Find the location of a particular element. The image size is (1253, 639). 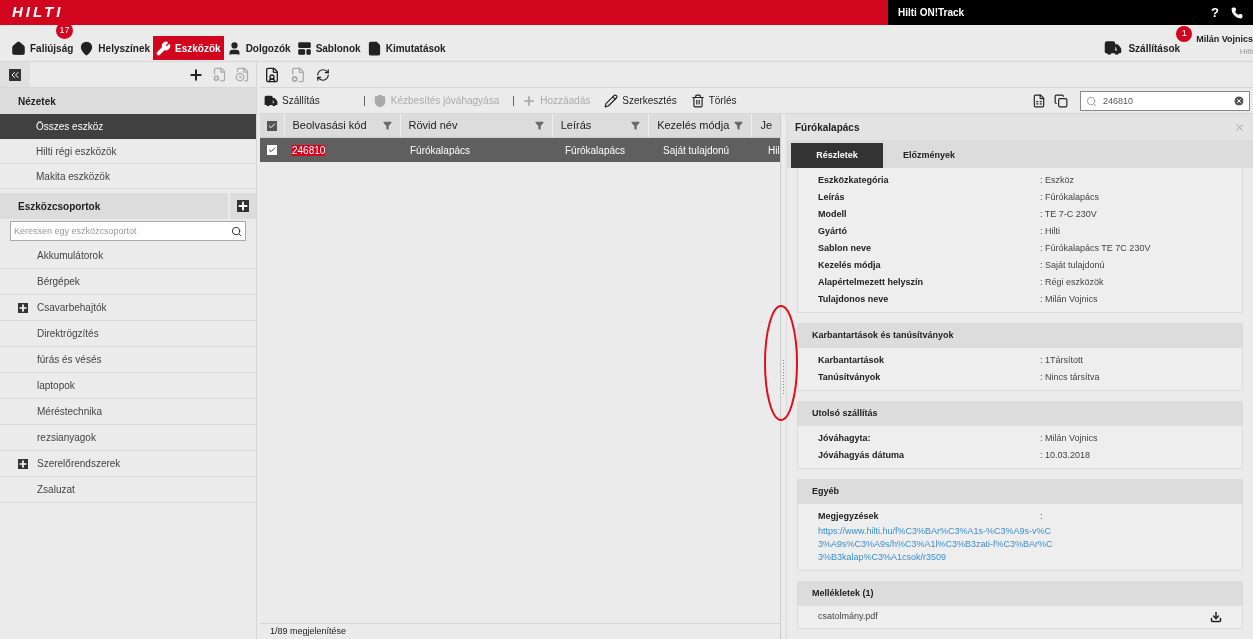

field-label: Jóváhagyás dátuma is located at coordinates (862, 455).